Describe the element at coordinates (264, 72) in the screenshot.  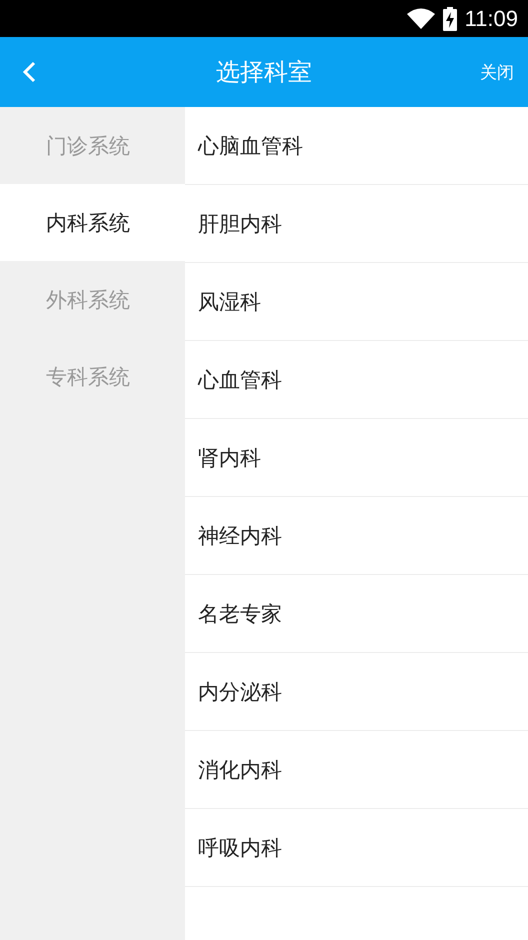
I see `page-title: 选择科室` at that location.